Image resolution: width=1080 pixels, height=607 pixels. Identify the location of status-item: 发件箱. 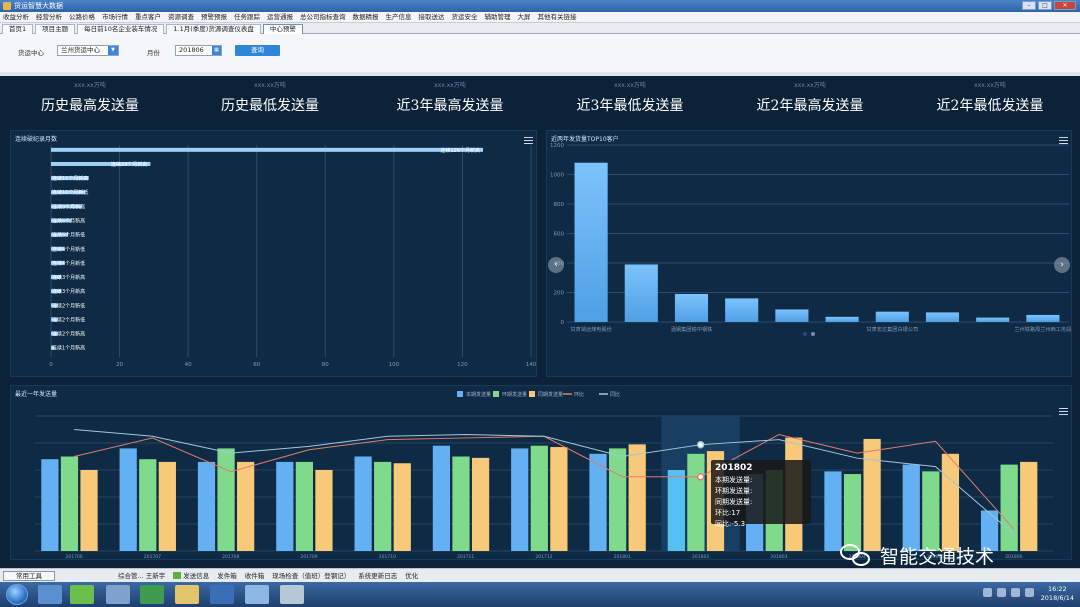
(227, 576).